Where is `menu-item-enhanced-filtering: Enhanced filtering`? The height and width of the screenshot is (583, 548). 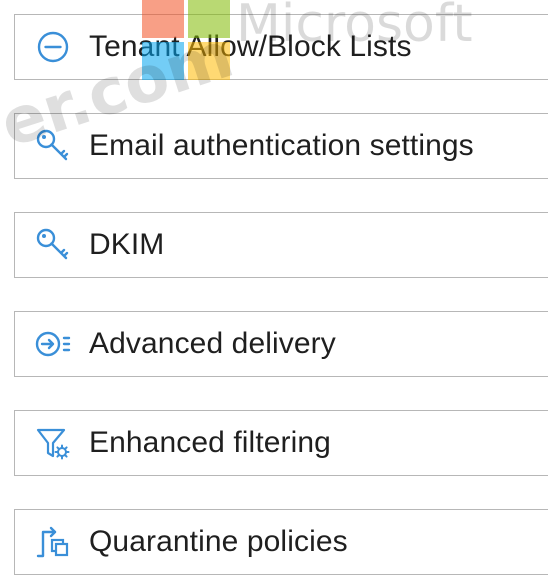 menu-item-enhanced-filtering: Enhanced filtering is located at coordinates (281, 443).